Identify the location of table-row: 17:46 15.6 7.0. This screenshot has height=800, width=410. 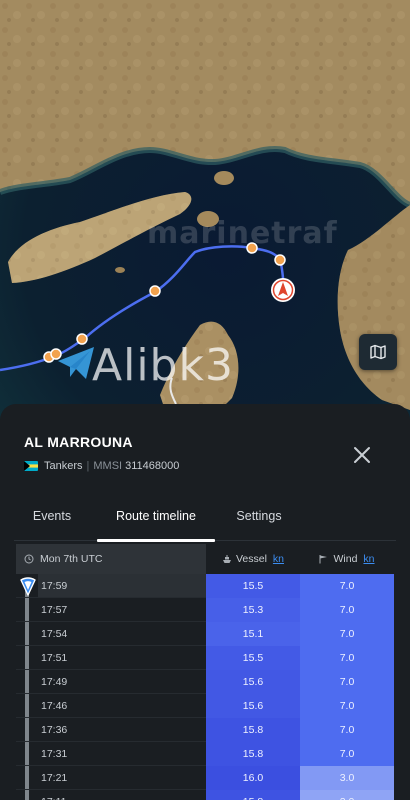
(205, 706).